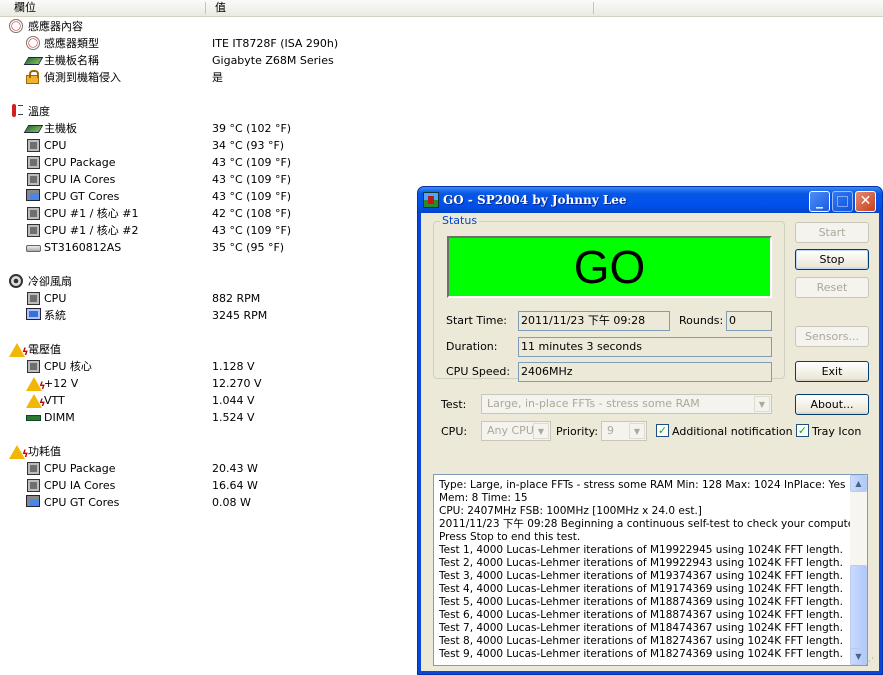 This screenshot has width=883, height=675. Describe the element at coordinates (205, 179) in the screenshot. I see `sensor-row: CPU IA Cores 43 °C (109 °F)` at that location.